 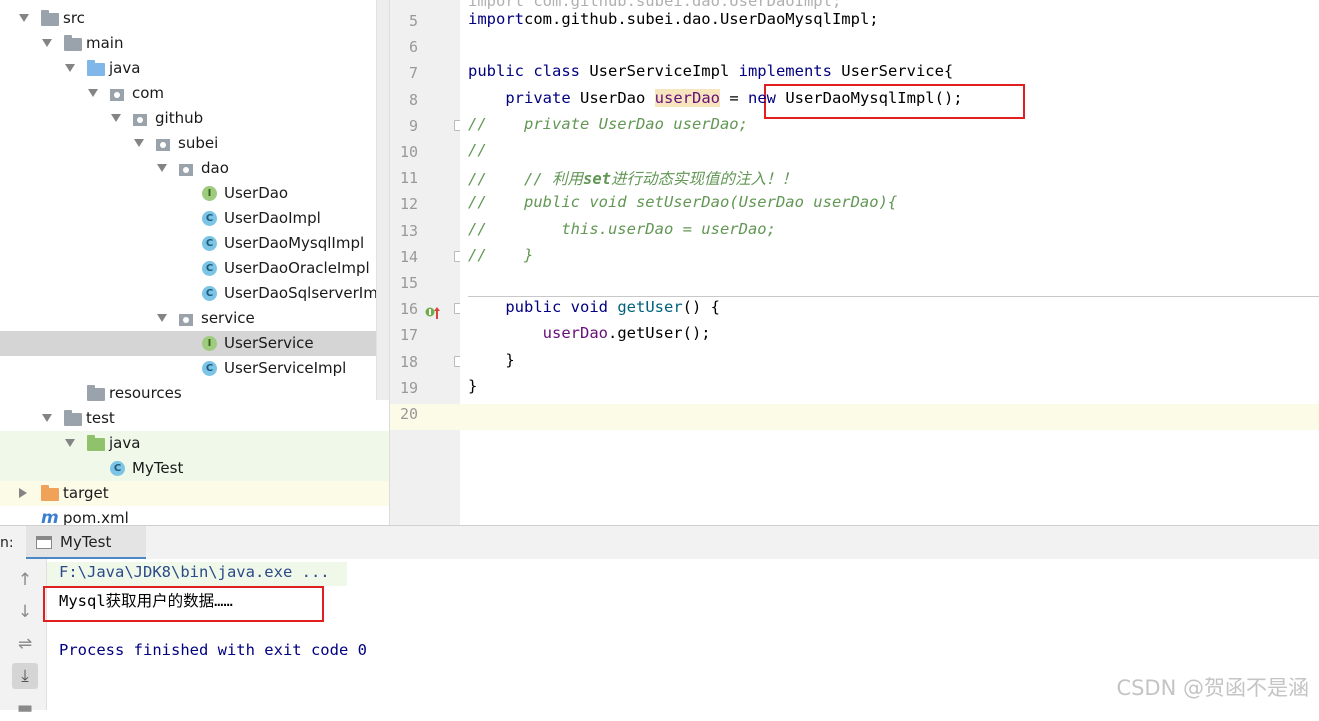 I want to click on line-number: 9, so click(x=413, y=125).